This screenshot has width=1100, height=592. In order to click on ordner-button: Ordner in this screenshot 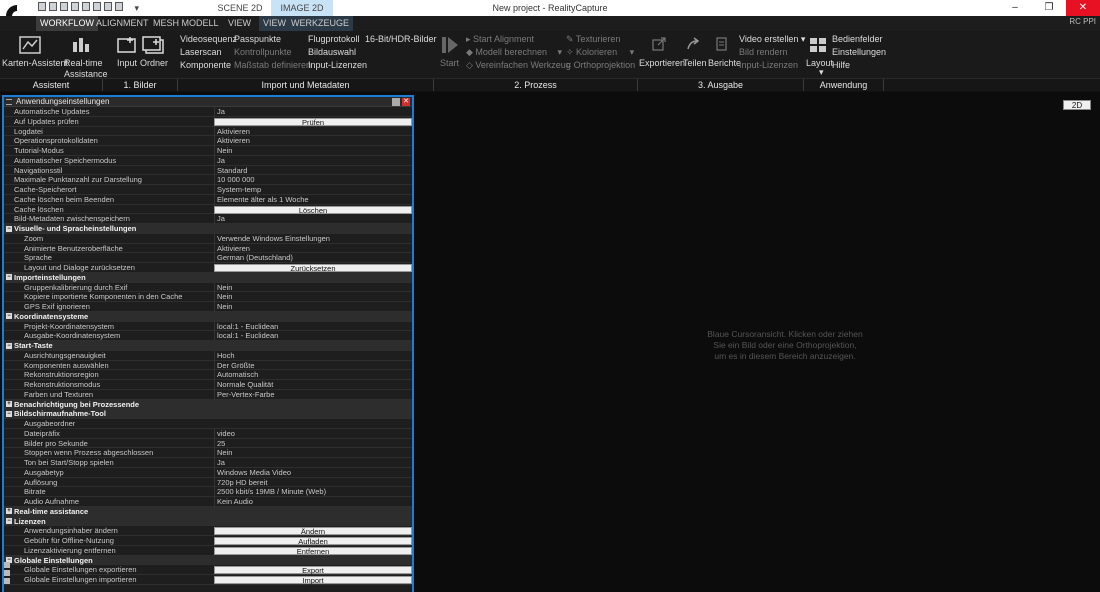, I will do `click(154, 63)`.